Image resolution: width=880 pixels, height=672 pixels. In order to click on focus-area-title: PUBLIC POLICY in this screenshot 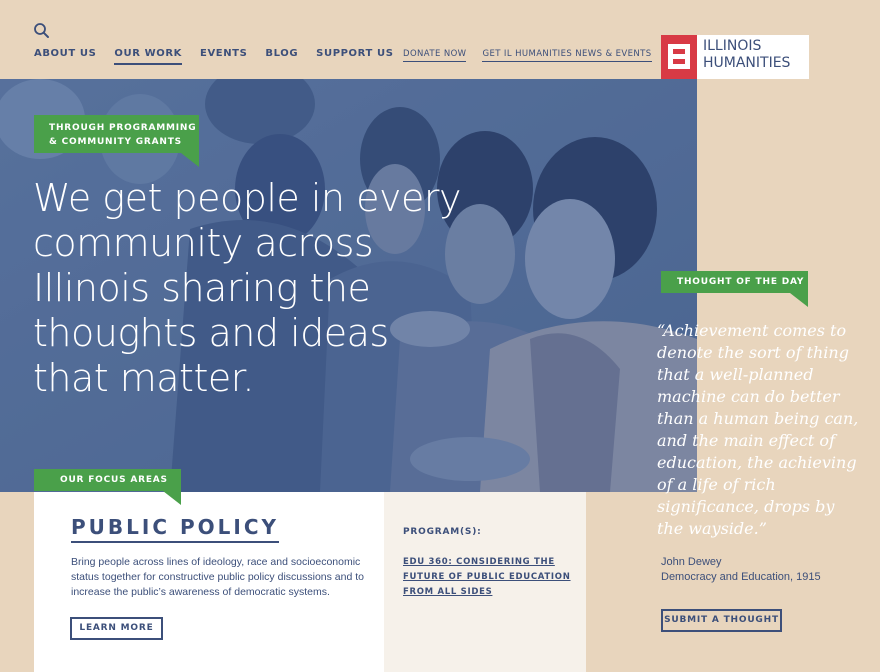, I will do `click(175, 529)`.